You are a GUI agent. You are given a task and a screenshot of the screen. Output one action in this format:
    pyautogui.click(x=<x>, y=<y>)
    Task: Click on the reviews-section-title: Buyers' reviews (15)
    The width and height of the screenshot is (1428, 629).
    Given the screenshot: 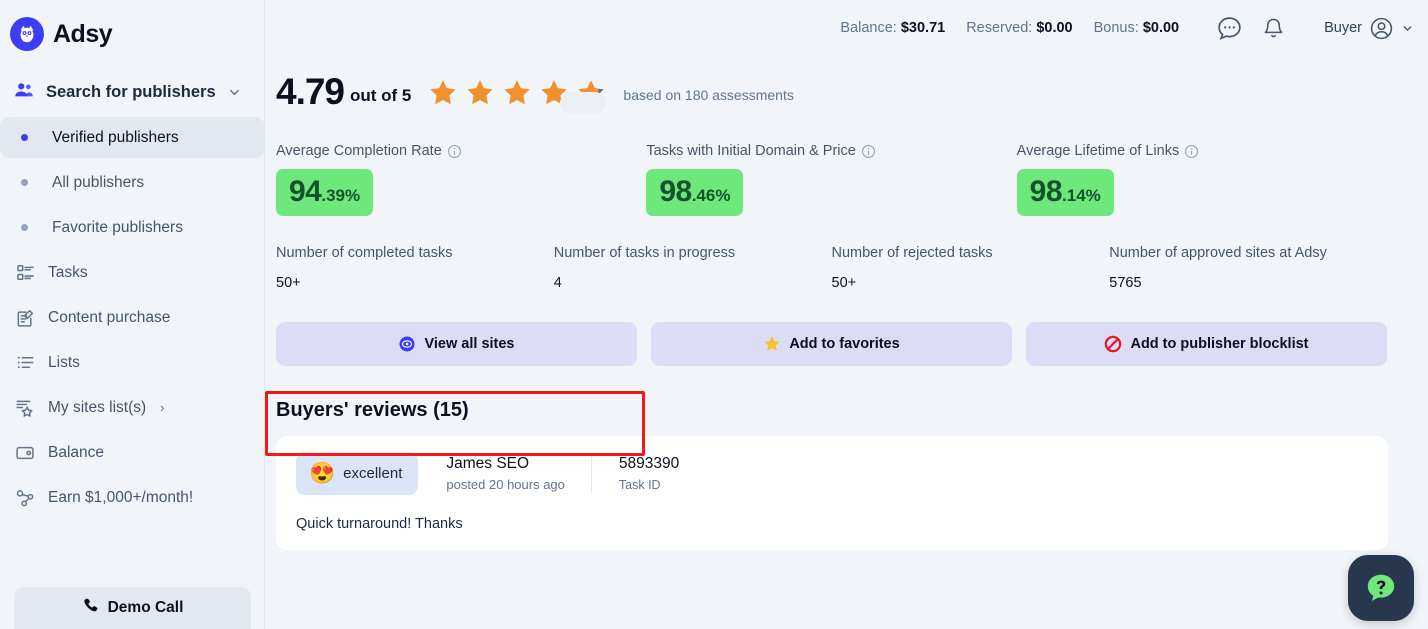 What is the action you would take?
    pyautogui.click(x=372, y=410)
    